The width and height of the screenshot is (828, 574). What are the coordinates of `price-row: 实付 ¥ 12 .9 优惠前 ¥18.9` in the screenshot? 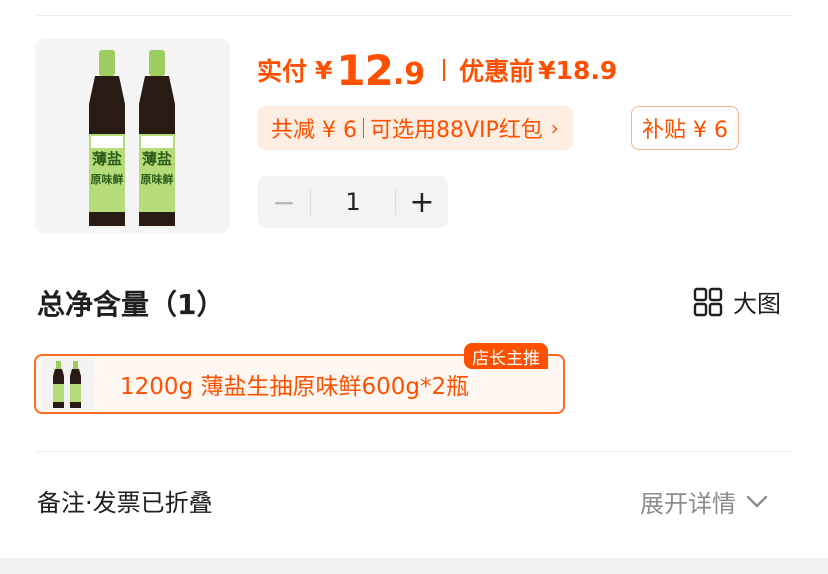 It's located at (437, 70).